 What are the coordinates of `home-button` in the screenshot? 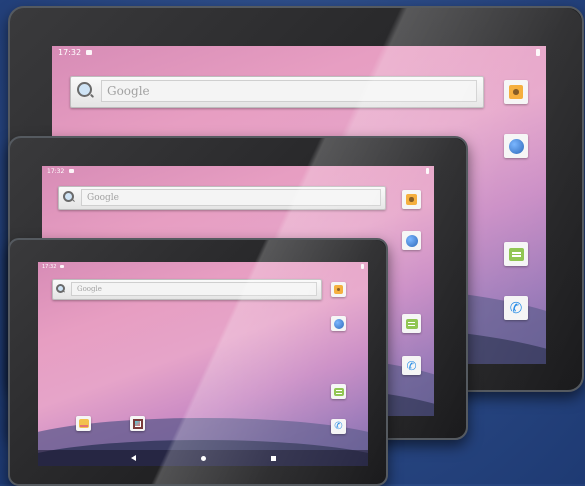 It's located at (203, 458).